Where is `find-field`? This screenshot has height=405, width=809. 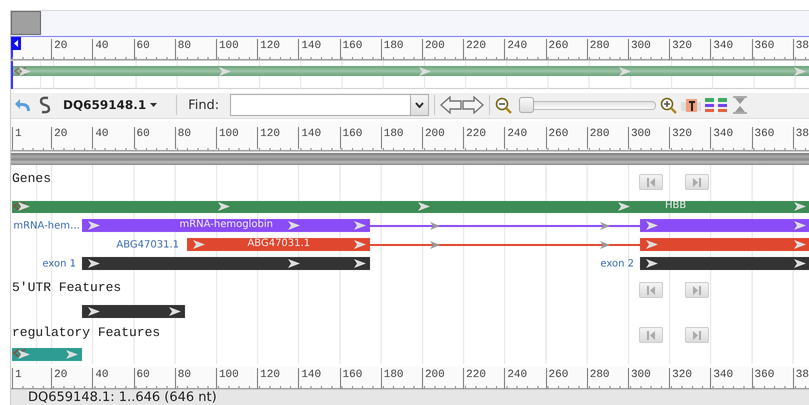 find-field is located at coordinates (321, 105).